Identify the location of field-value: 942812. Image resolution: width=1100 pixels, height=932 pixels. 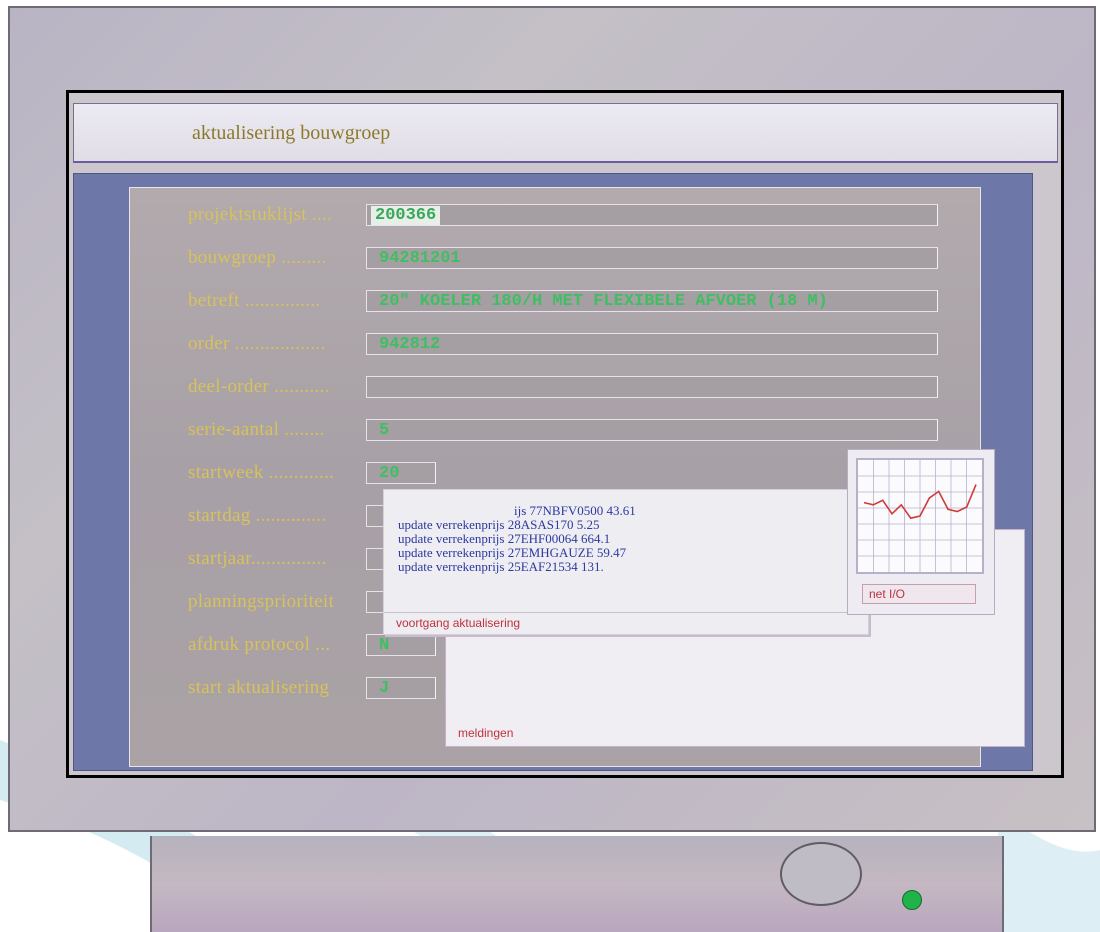
(410, 344).